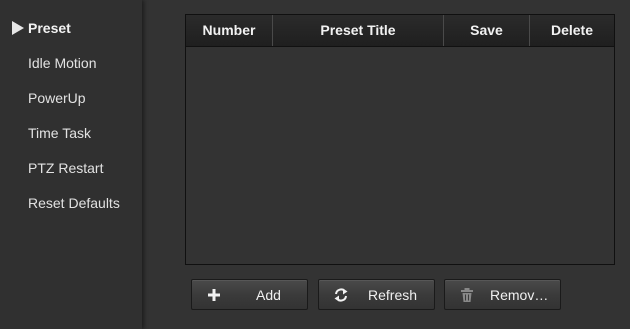 The height and width of the screenshot is (329, 630). I want to click on sidebar-item-label: Reset Defaults, so click(74, 203).